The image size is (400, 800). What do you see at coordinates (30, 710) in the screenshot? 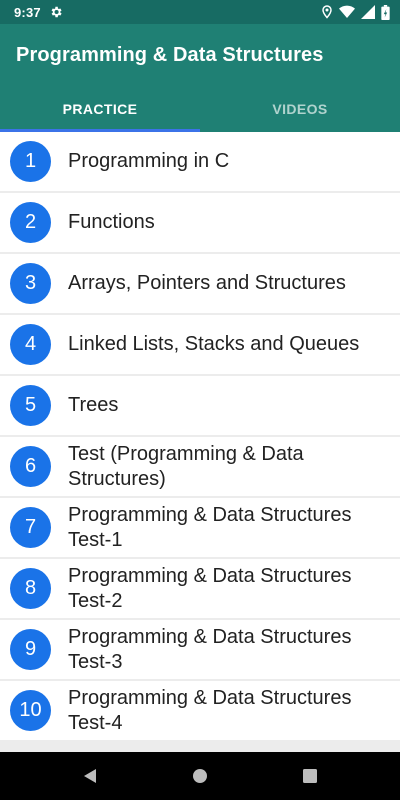
I see `number-badge: 10` at bounding box center [30, 710].